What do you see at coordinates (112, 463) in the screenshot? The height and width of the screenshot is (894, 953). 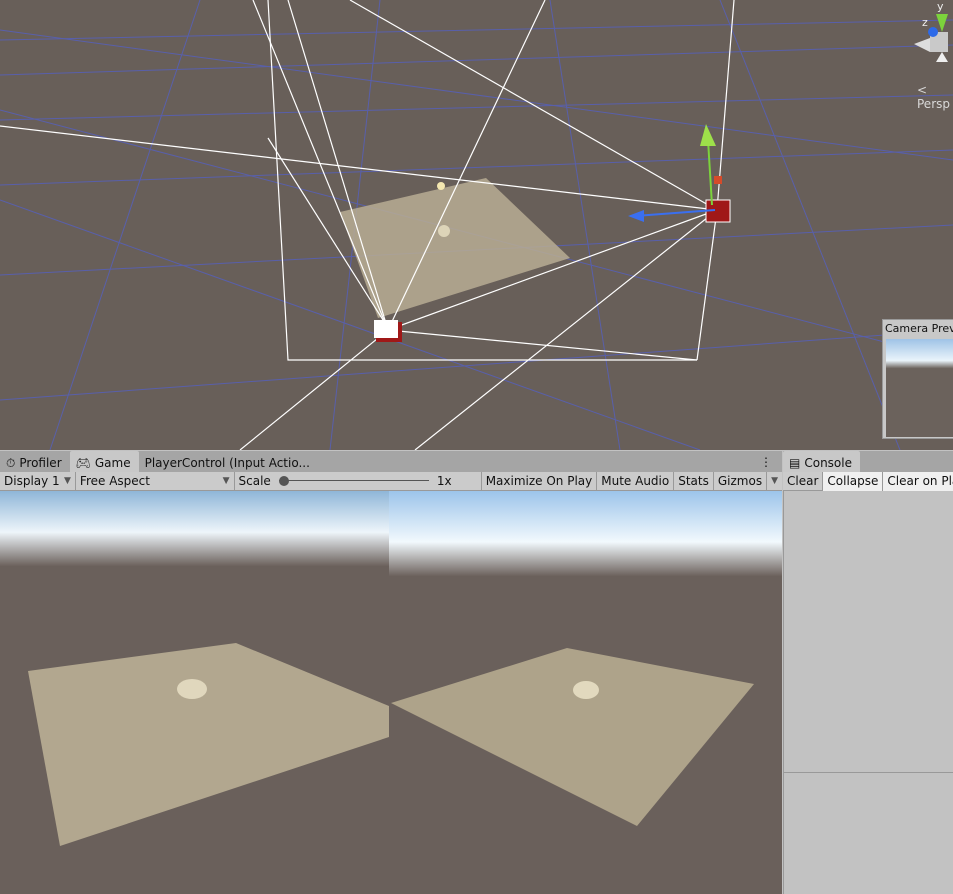 I see `tab-label: Game` at bounding box center [112, 463].